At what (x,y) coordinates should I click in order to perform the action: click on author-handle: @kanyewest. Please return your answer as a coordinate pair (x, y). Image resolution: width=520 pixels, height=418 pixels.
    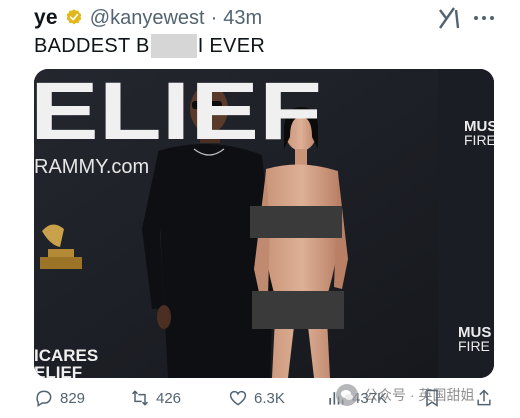
    Looking at the image, I should click on (147, 18).